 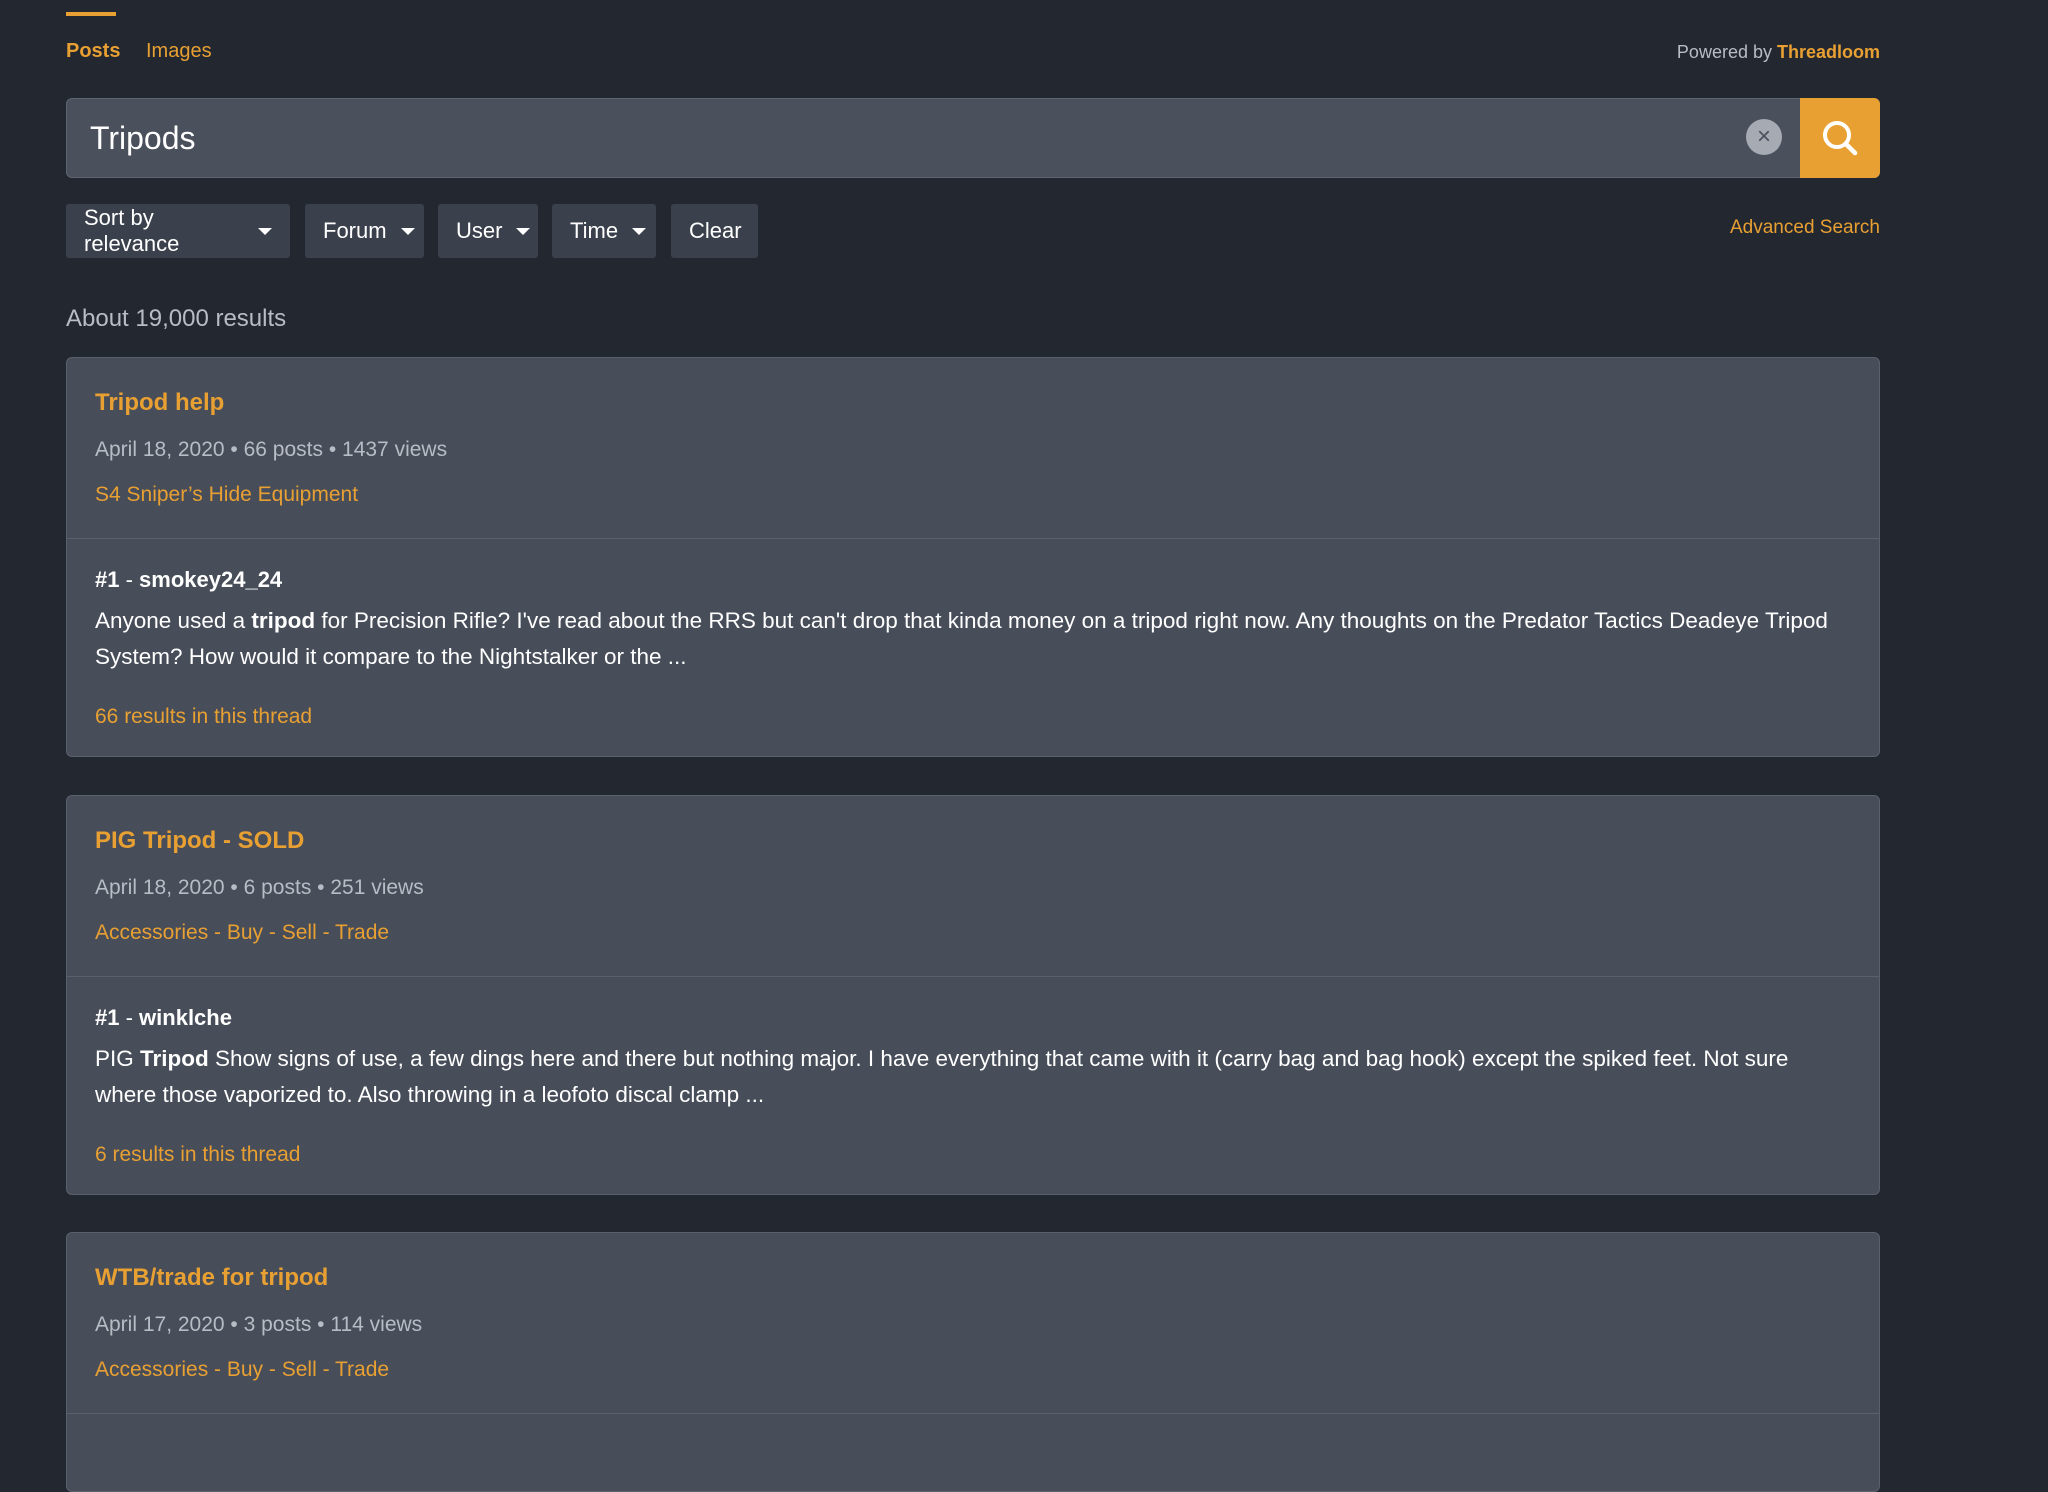 What do you see at coordinates (1726, 52) in the screenshot?
I see `powered-by-prefix: Powered by` at bounding box center [1726, 52].